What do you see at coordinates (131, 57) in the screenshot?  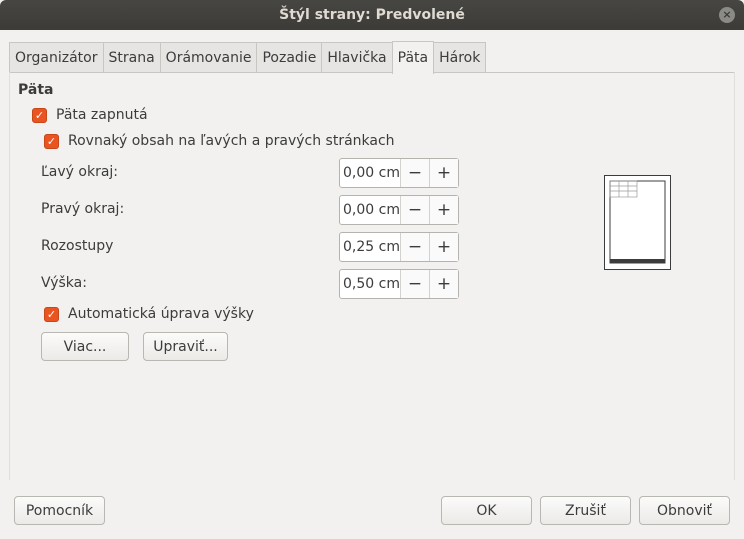 I see `tab-page: Strana` at bounding box center [131, 57].